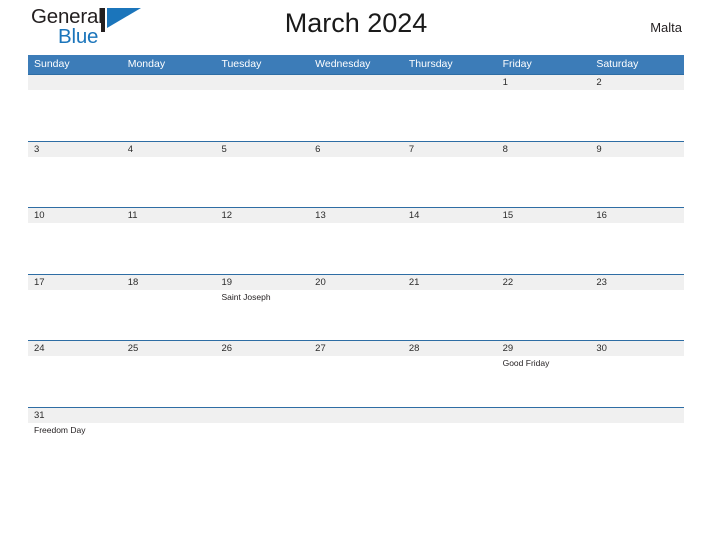 Image resolution: width=712 pixels, height=550 pixels. What do you see at coordinates (169, 374) in the screenshot?
I see `calendar-day-cell: 25` at bounding box center [169, 374].